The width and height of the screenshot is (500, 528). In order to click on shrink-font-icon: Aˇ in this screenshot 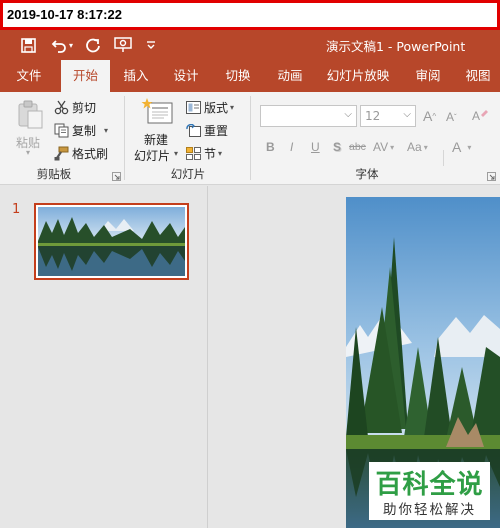, I will do `click(451, 117)`.